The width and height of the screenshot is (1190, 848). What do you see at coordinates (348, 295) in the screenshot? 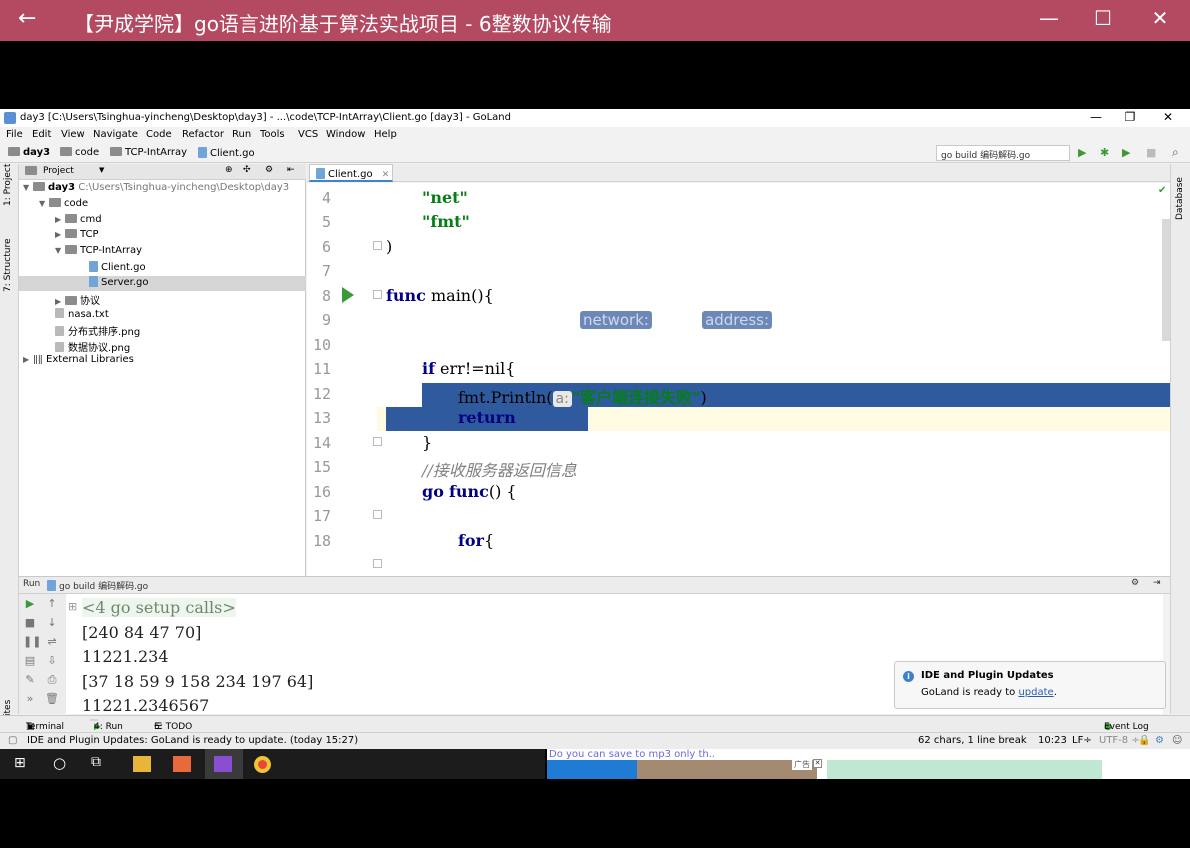
I see `run-gutter-icon` at bounding box center [348, 295].